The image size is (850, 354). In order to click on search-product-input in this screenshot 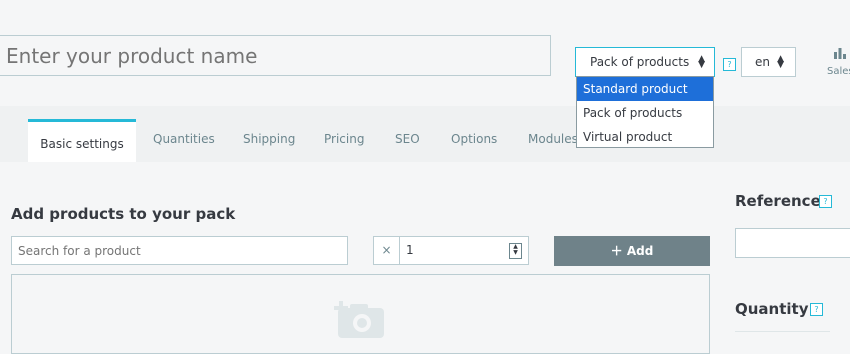, I will do `click(179, 250)`.